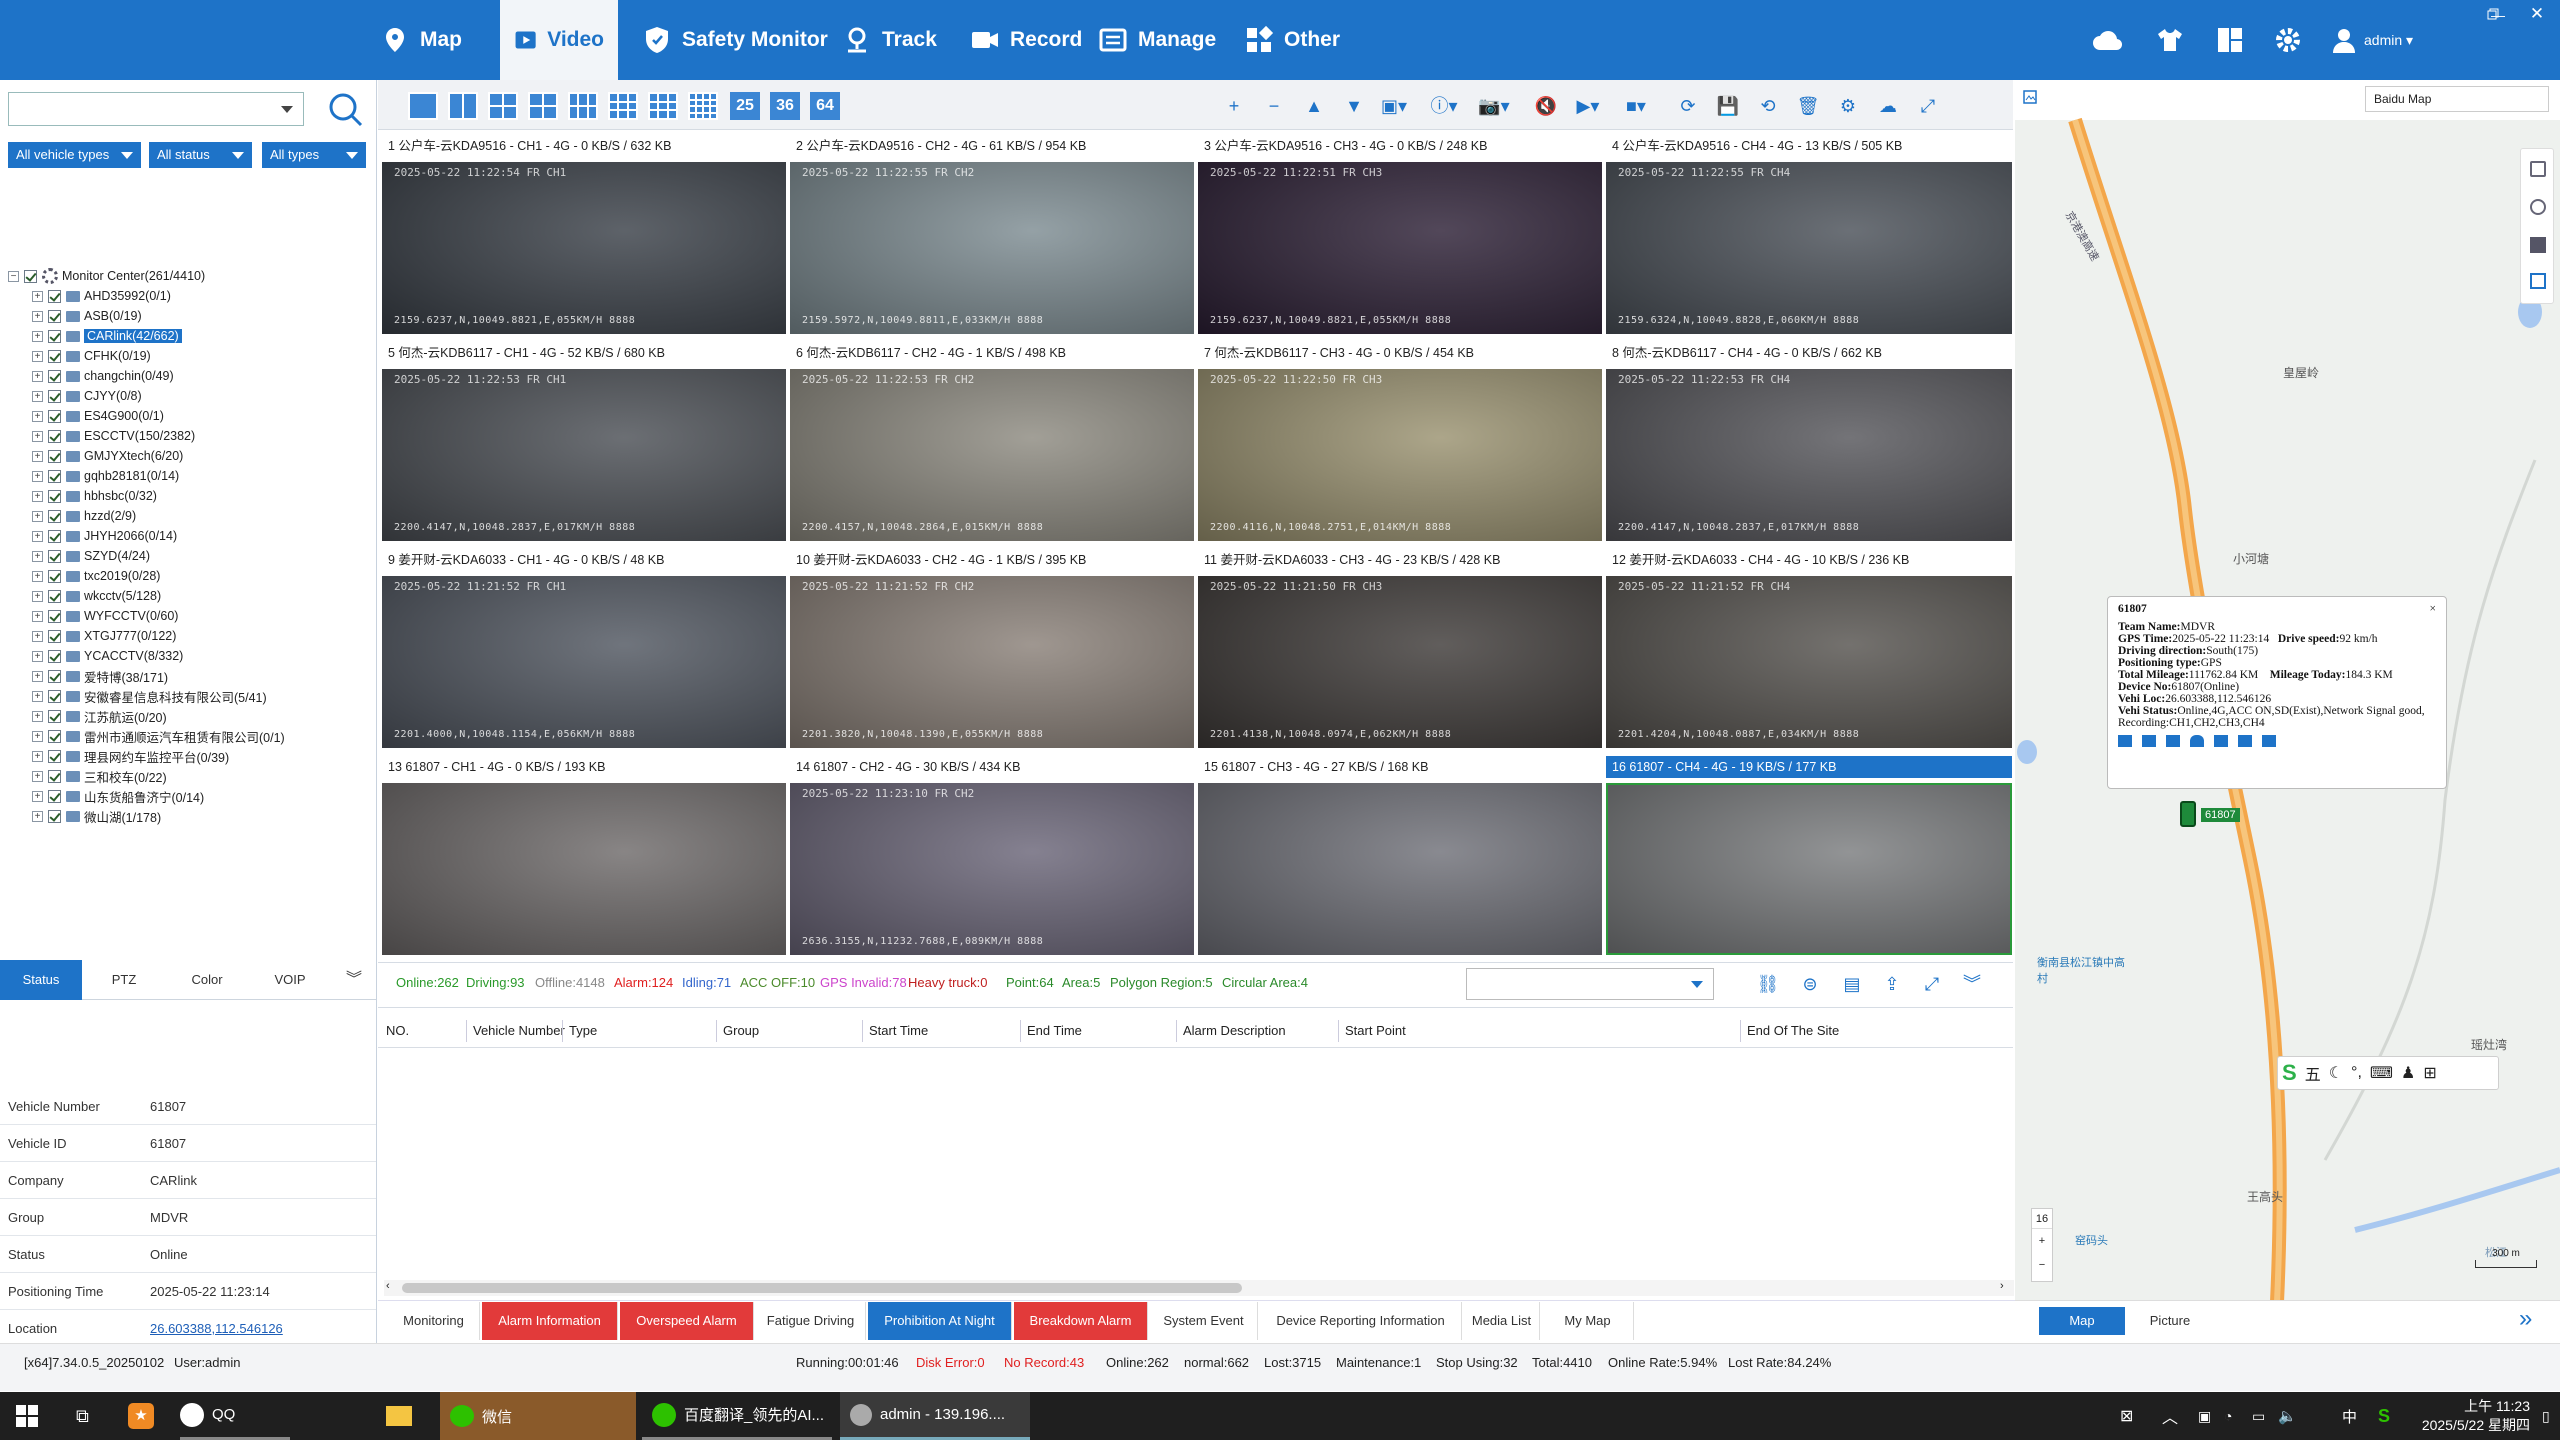 The width and height of the screenshot is (2560, 1440). What do you see at coordinates (103, 376) in the screenshot?
I see `tree-item: + changchin(0/49)` at bounding box center [103, 376].